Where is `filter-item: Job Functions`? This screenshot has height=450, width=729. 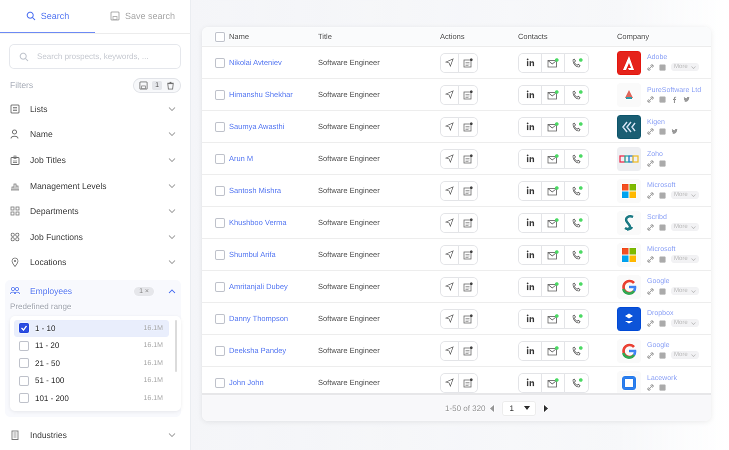 filter-item: Job Functions is located at coordinates (93, 237).